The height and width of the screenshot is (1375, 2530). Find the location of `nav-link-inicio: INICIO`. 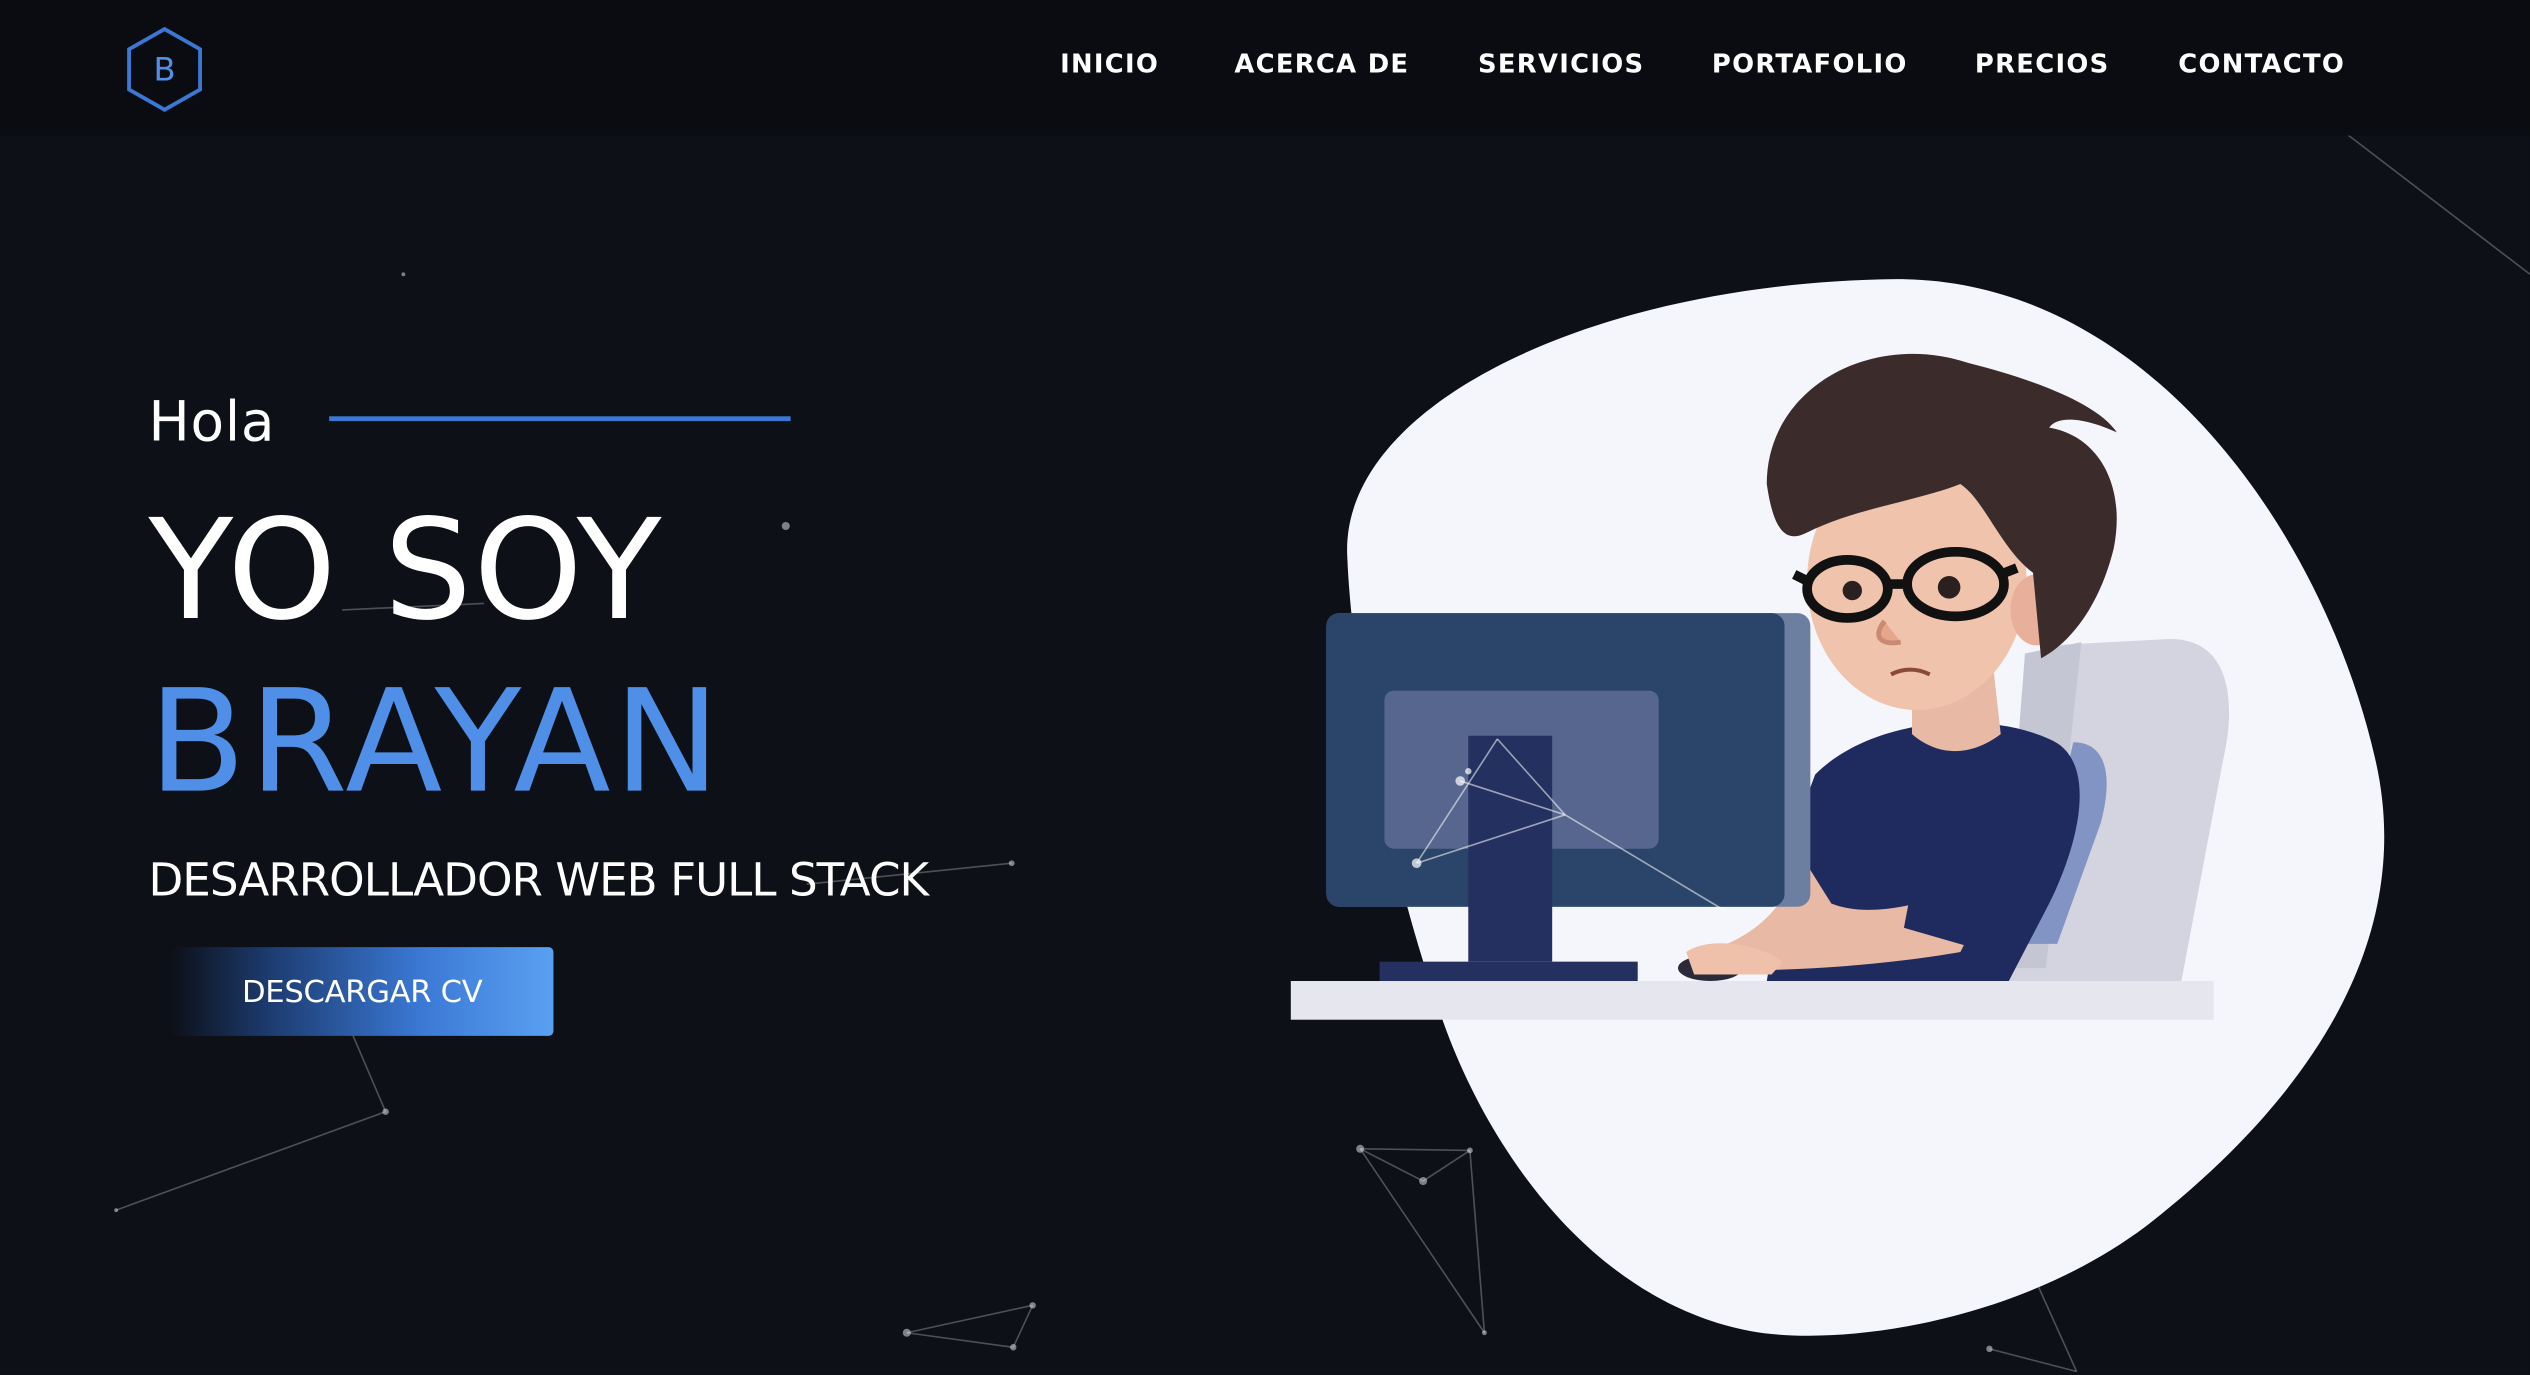

nav-link-inicio: INICIO is located at coordinates (1109, 63).